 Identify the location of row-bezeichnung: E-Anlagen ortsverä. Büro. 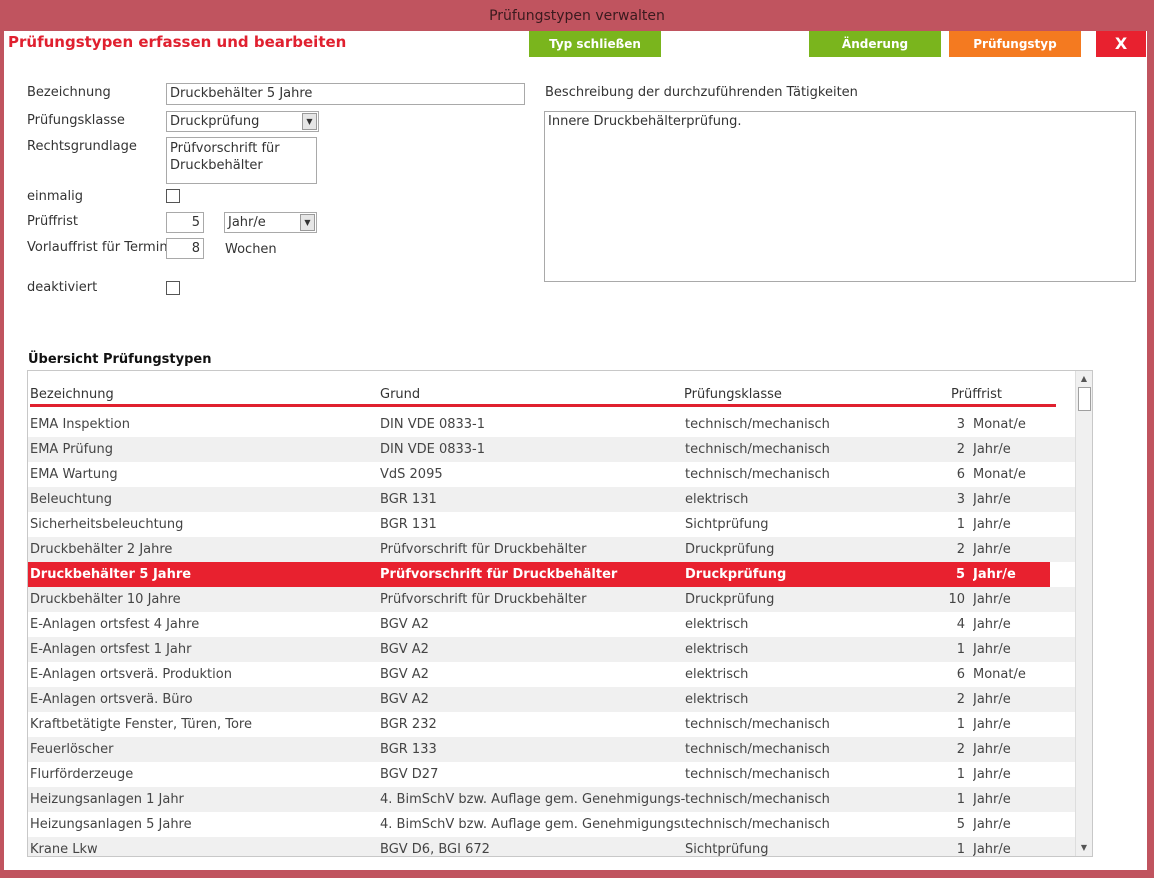
(111, 699).